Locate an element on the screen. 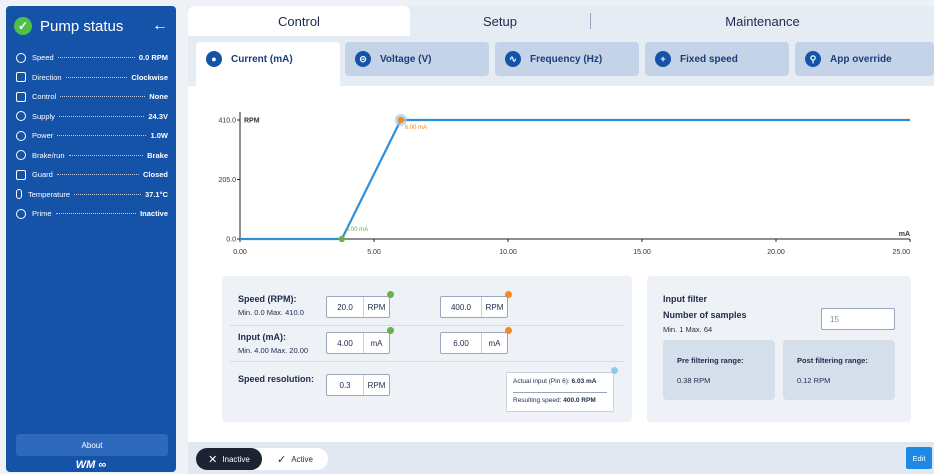 The width and height of the screenshot is (934, 474). live-point-marker is located at coordinates (614, 370).